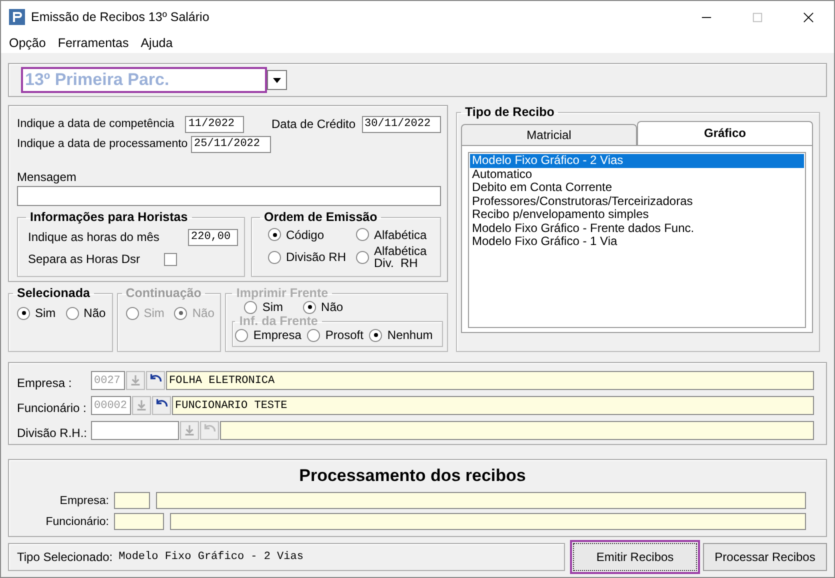 Image resolution: width=835 pixels, height=578 pixels. Describe the element at coordinates (214, 124) in the screenshot. I see `input-field: 11/2022` at that location.